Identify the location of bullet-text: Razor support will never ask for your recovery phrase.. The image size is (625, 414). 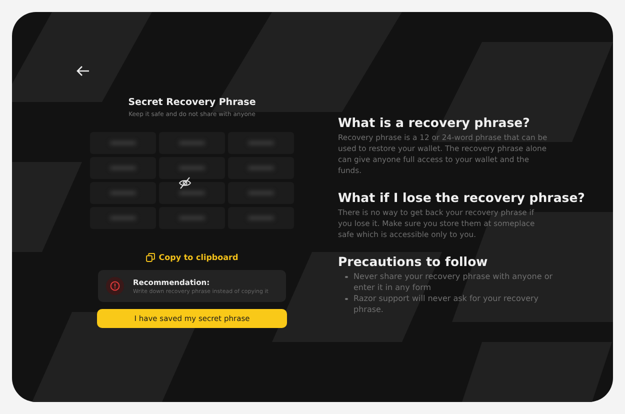
(447, 304).